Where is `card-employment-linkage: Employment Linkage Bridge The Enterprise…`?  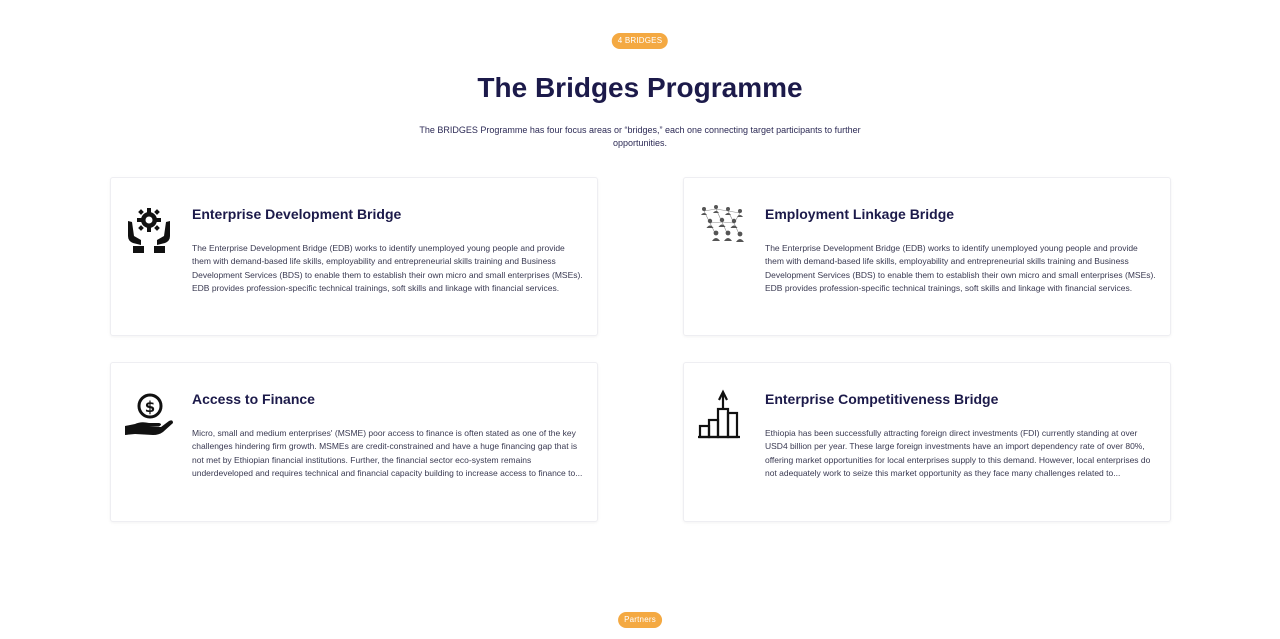
card-employment-linkage: Employment Linkage Bridge The Enterprise… is located at coordinates (927, 256).